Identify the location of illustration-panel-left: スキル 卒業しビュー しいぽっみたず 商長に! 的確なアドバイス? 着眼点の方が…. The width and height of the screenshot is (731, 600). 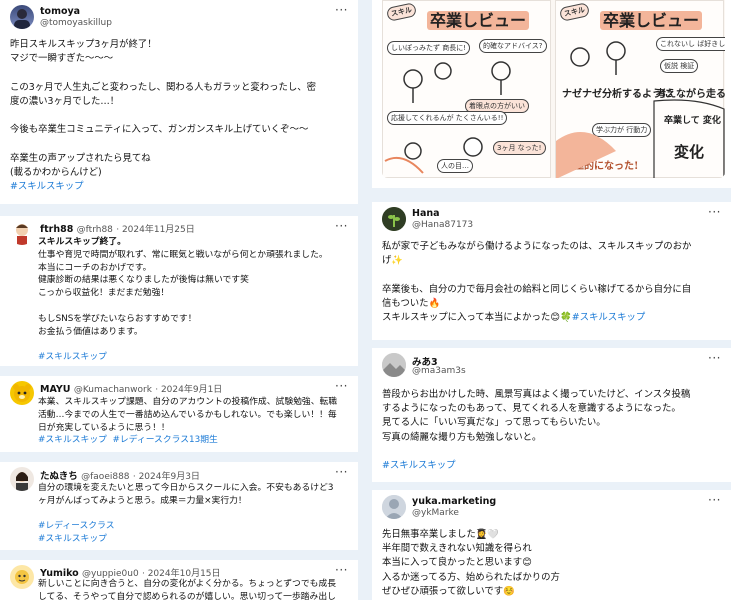
(466, 89).